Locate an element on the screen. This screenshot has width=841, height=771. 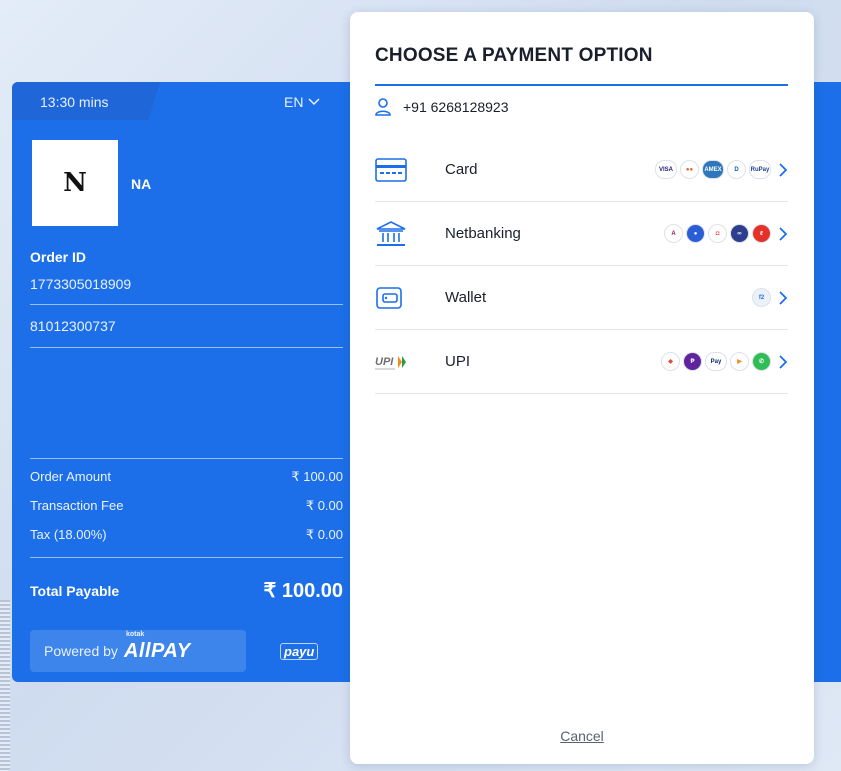
payment-option-label: Netbanking is located at coordinates (483, 233).